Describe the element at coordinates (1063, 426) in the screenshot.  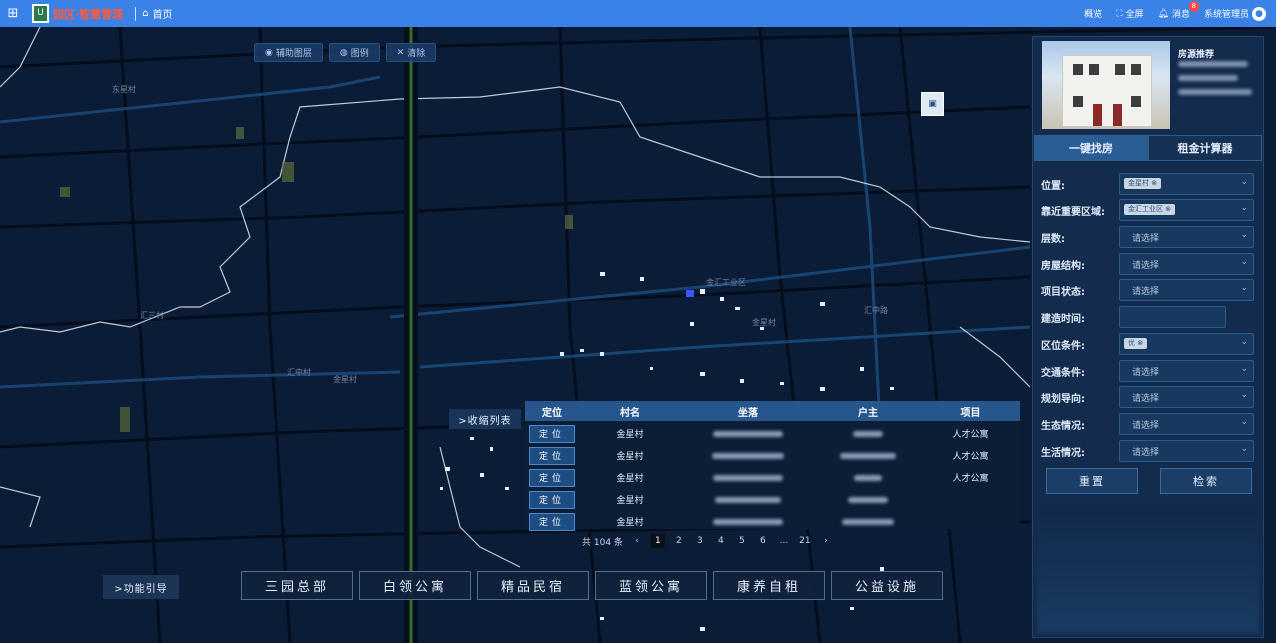
I see `field-label: 生态情况:` at that location.